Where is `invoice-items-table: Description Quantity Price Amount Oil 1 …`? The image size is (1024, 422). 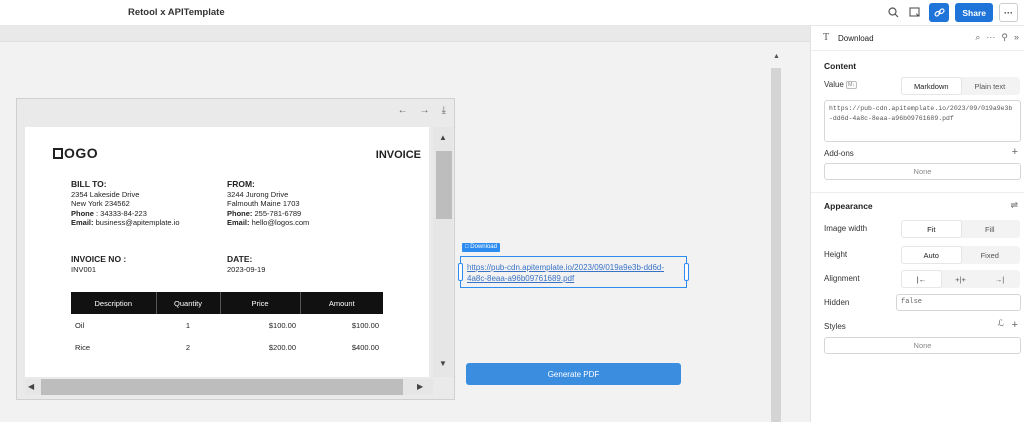 invoice-items-table: Description Quantity Price Amount Oil 1 … is located at coordinates (227, 325).